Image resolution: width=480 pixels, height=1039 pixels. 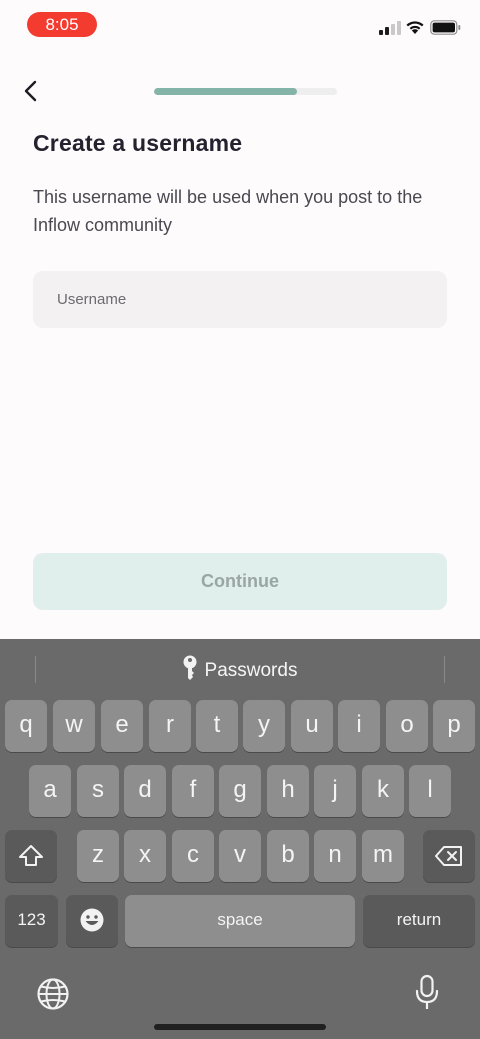 I want to click on passwords-suggestion: Passwords, so click(x=240, y=669).